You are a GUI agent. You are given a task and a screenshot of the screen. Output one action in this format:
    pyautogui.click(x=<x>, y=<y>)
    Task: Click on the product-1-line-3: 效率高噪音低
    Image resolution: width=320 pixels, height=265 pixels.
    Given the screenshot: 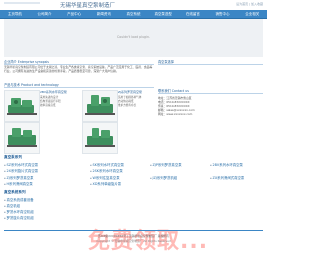 What is the action you would take?
    pyautogui.click(x=48, y=105)
    